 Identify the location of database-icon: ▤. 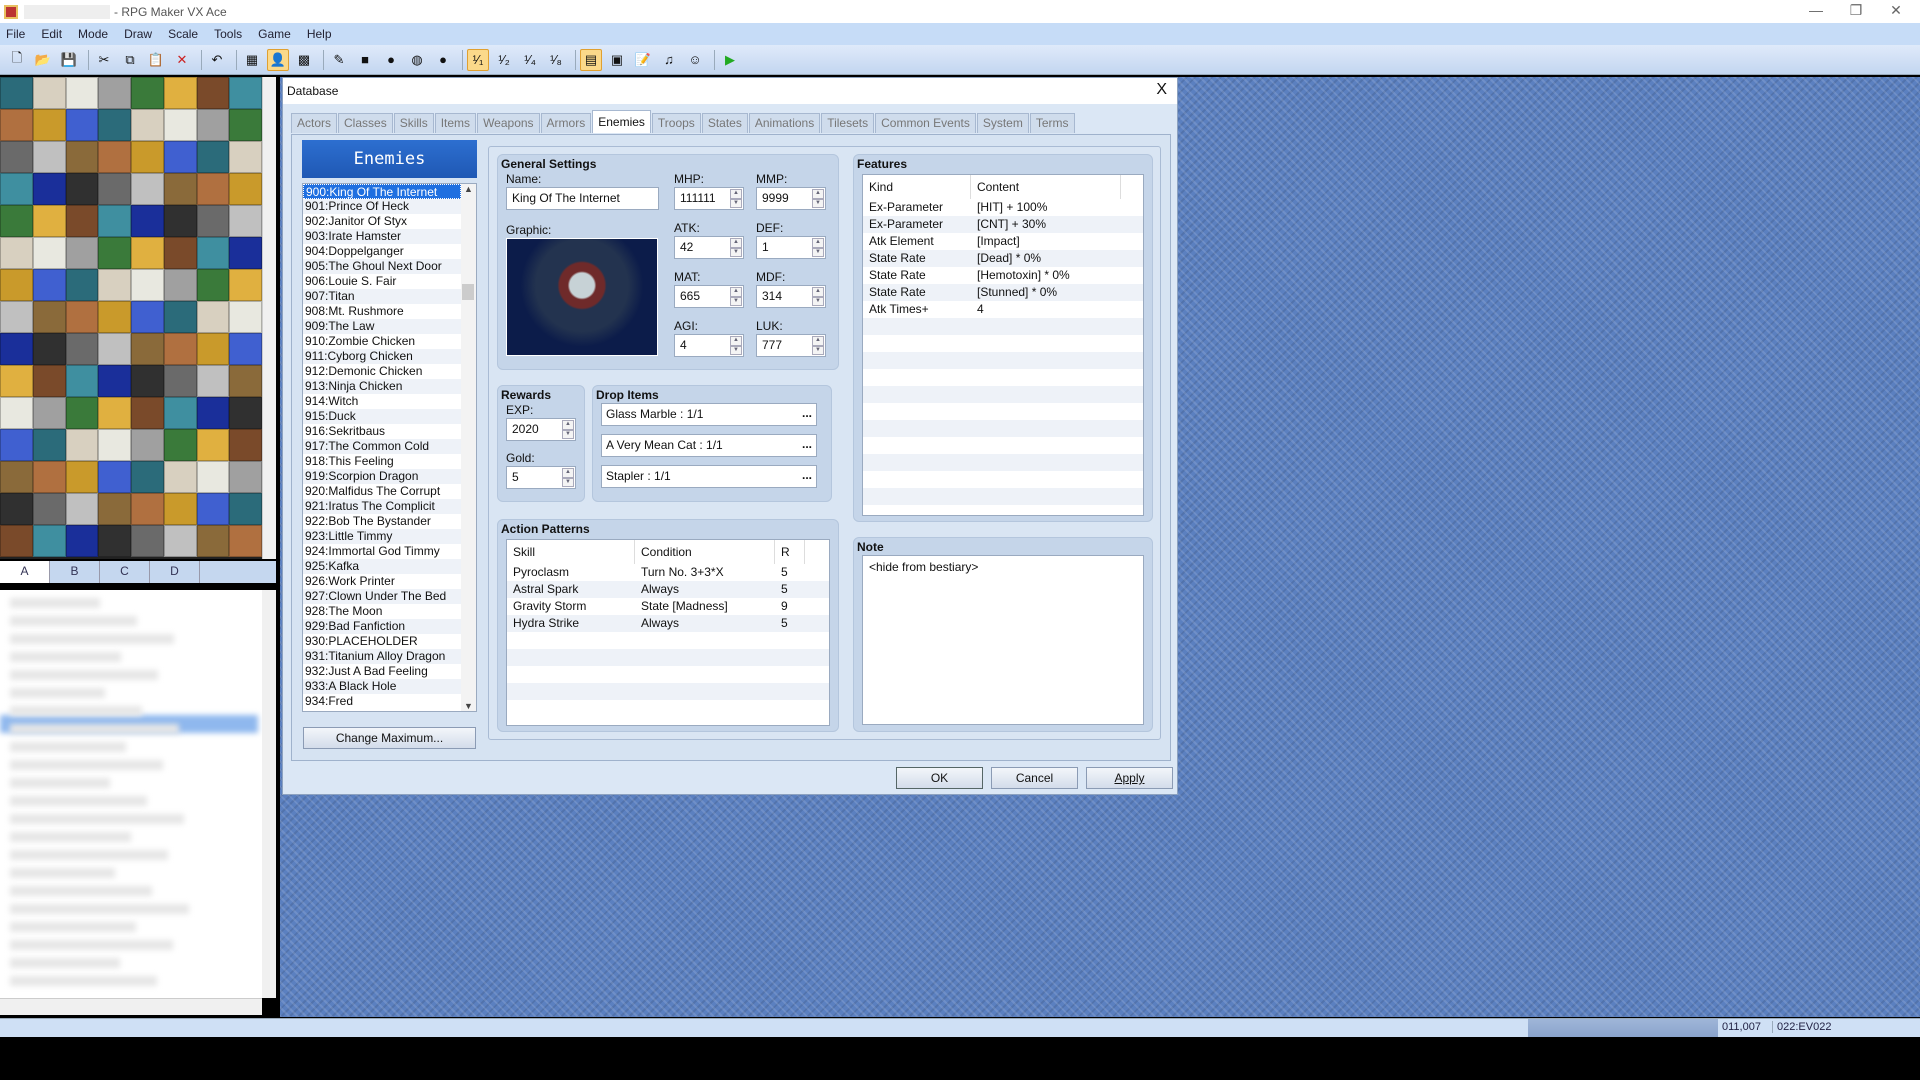
(591, 59).